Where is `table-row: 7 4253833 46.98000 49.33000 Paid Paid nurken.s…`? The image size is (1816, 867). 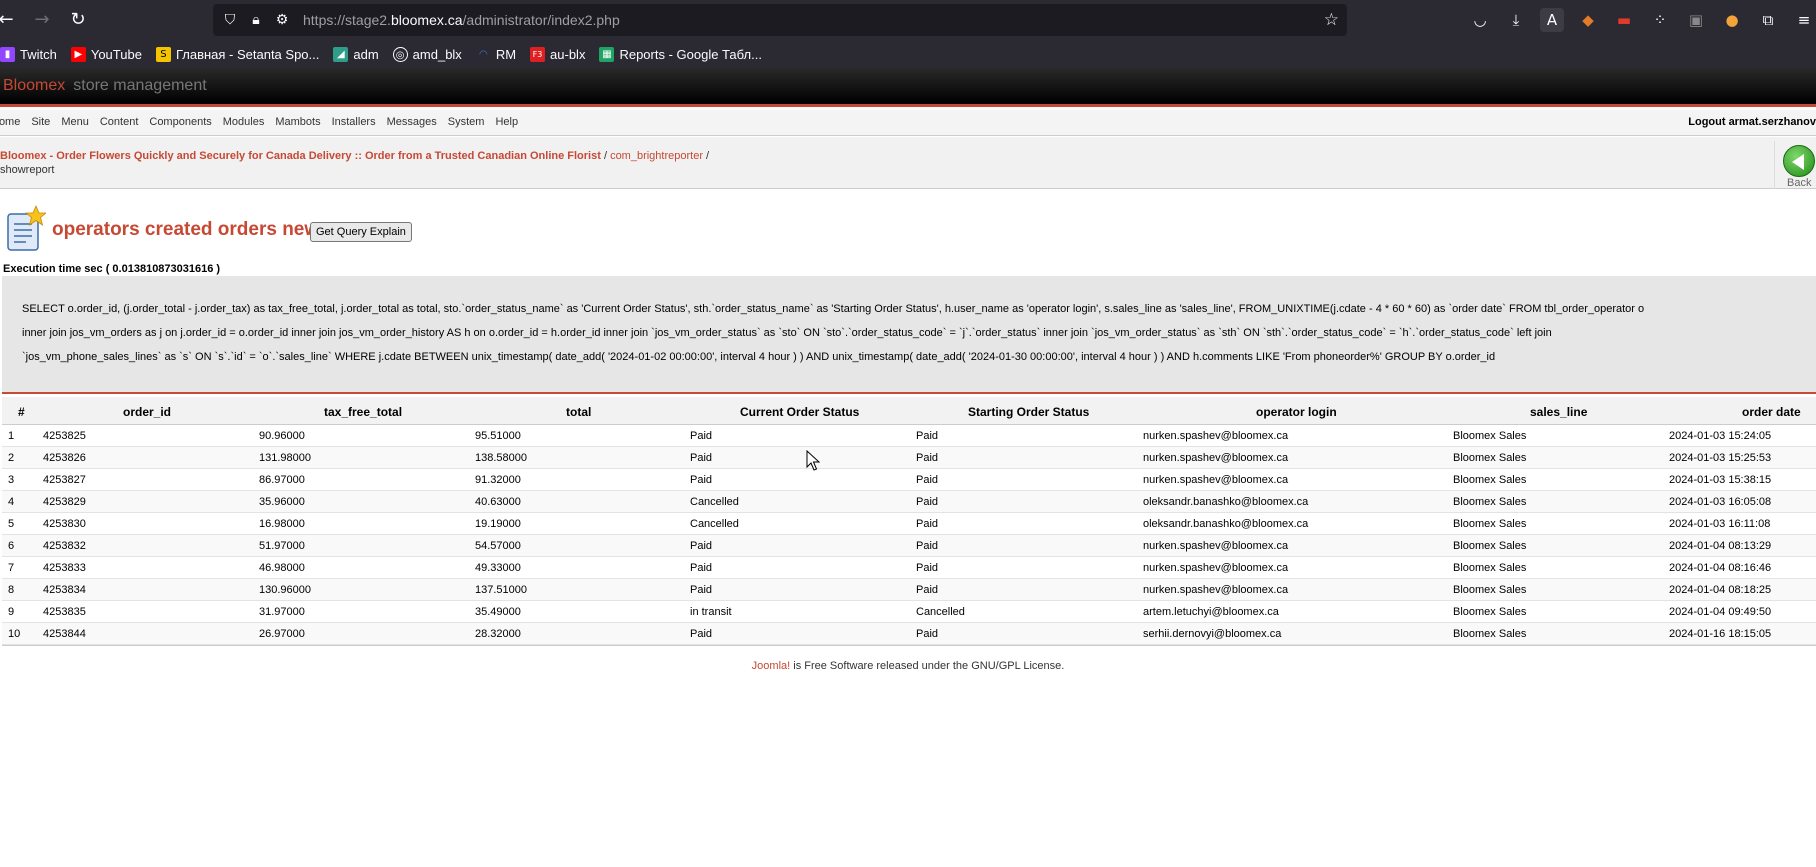 table-row: 7 4253833 46.98000 49.33000 Paid Paid nurken.s… is located at coordinates (909, 568).